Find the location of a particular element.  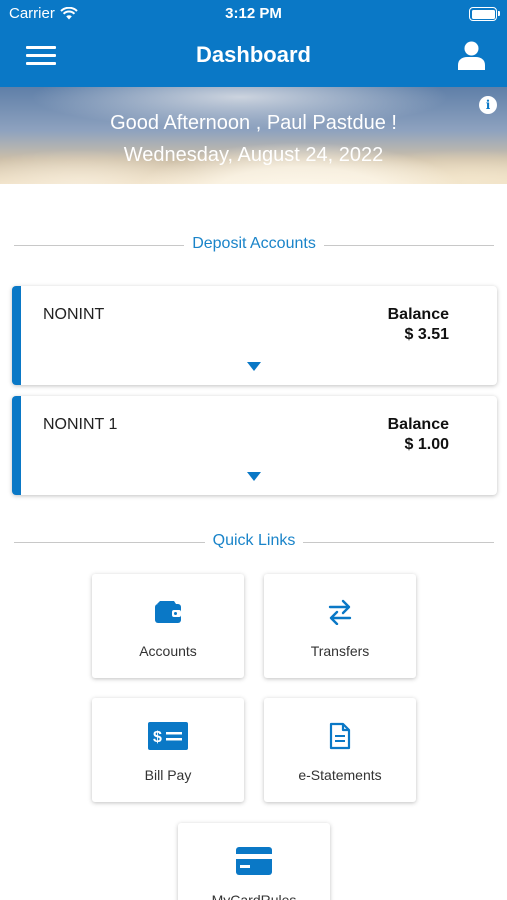

current-date: Wednesday, August 24, 2022 is located at coordinates (253, 155).